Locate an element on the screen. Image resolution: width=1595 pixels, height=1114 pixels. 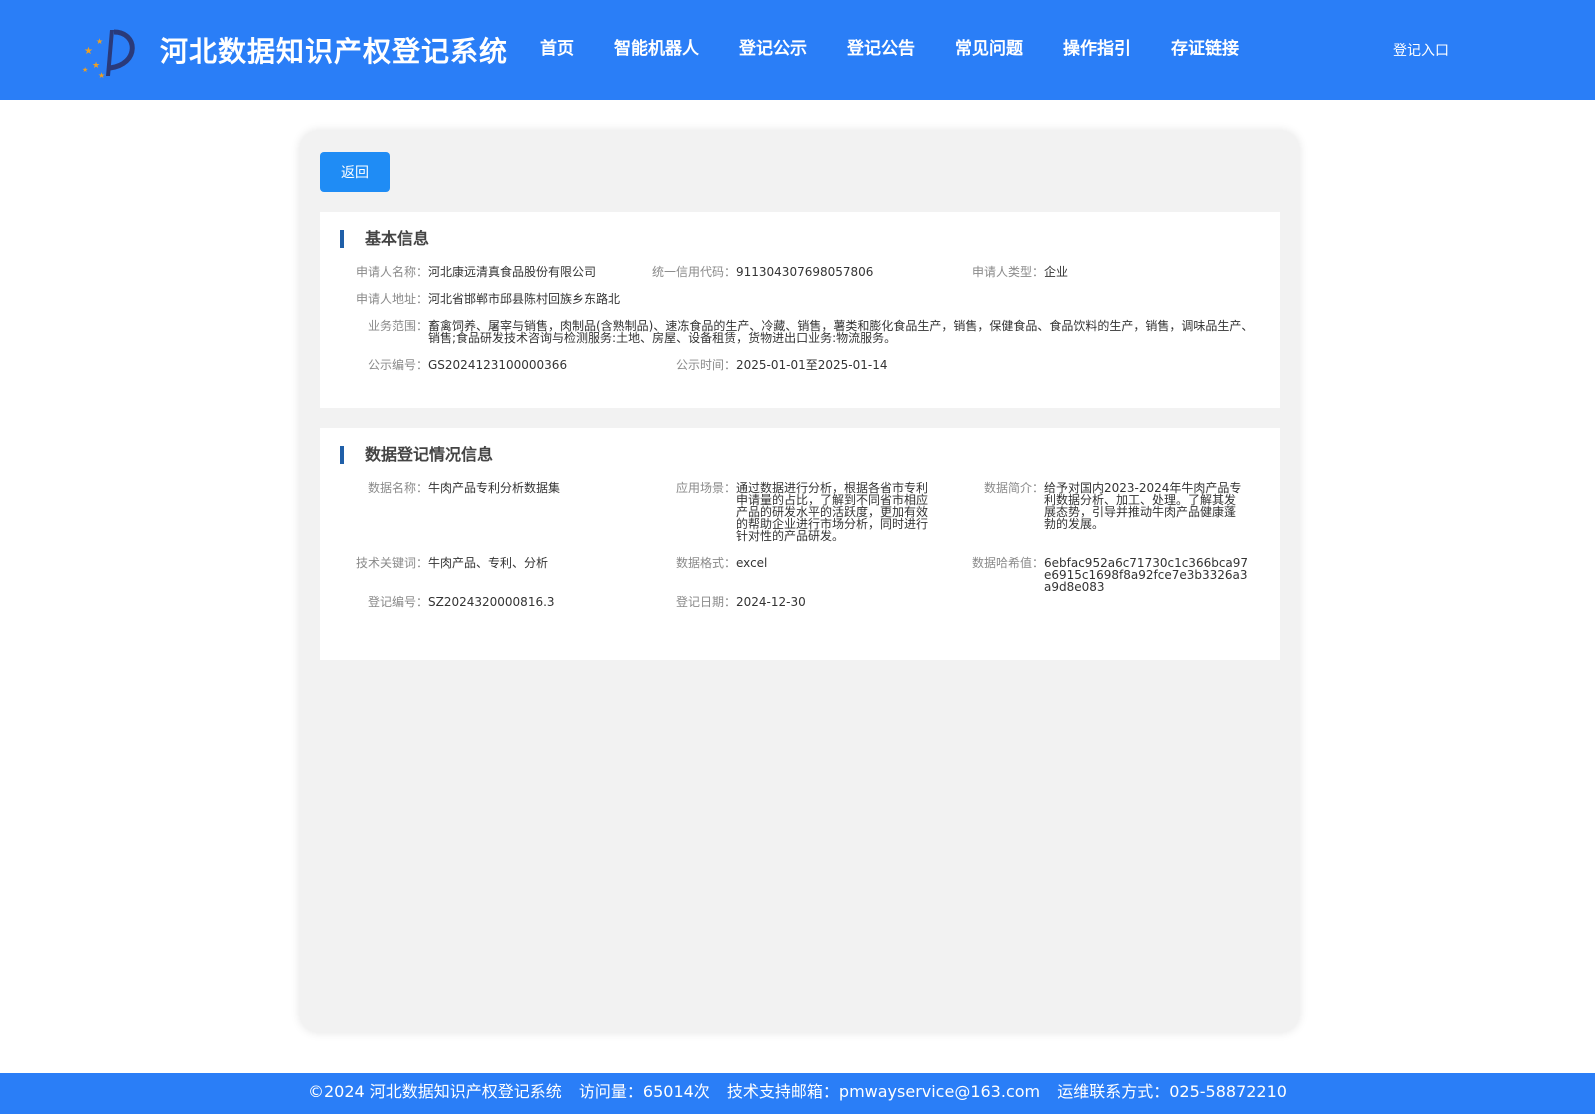
credit-code-value: 911304307698057806 is located at coordinates (805, 272).